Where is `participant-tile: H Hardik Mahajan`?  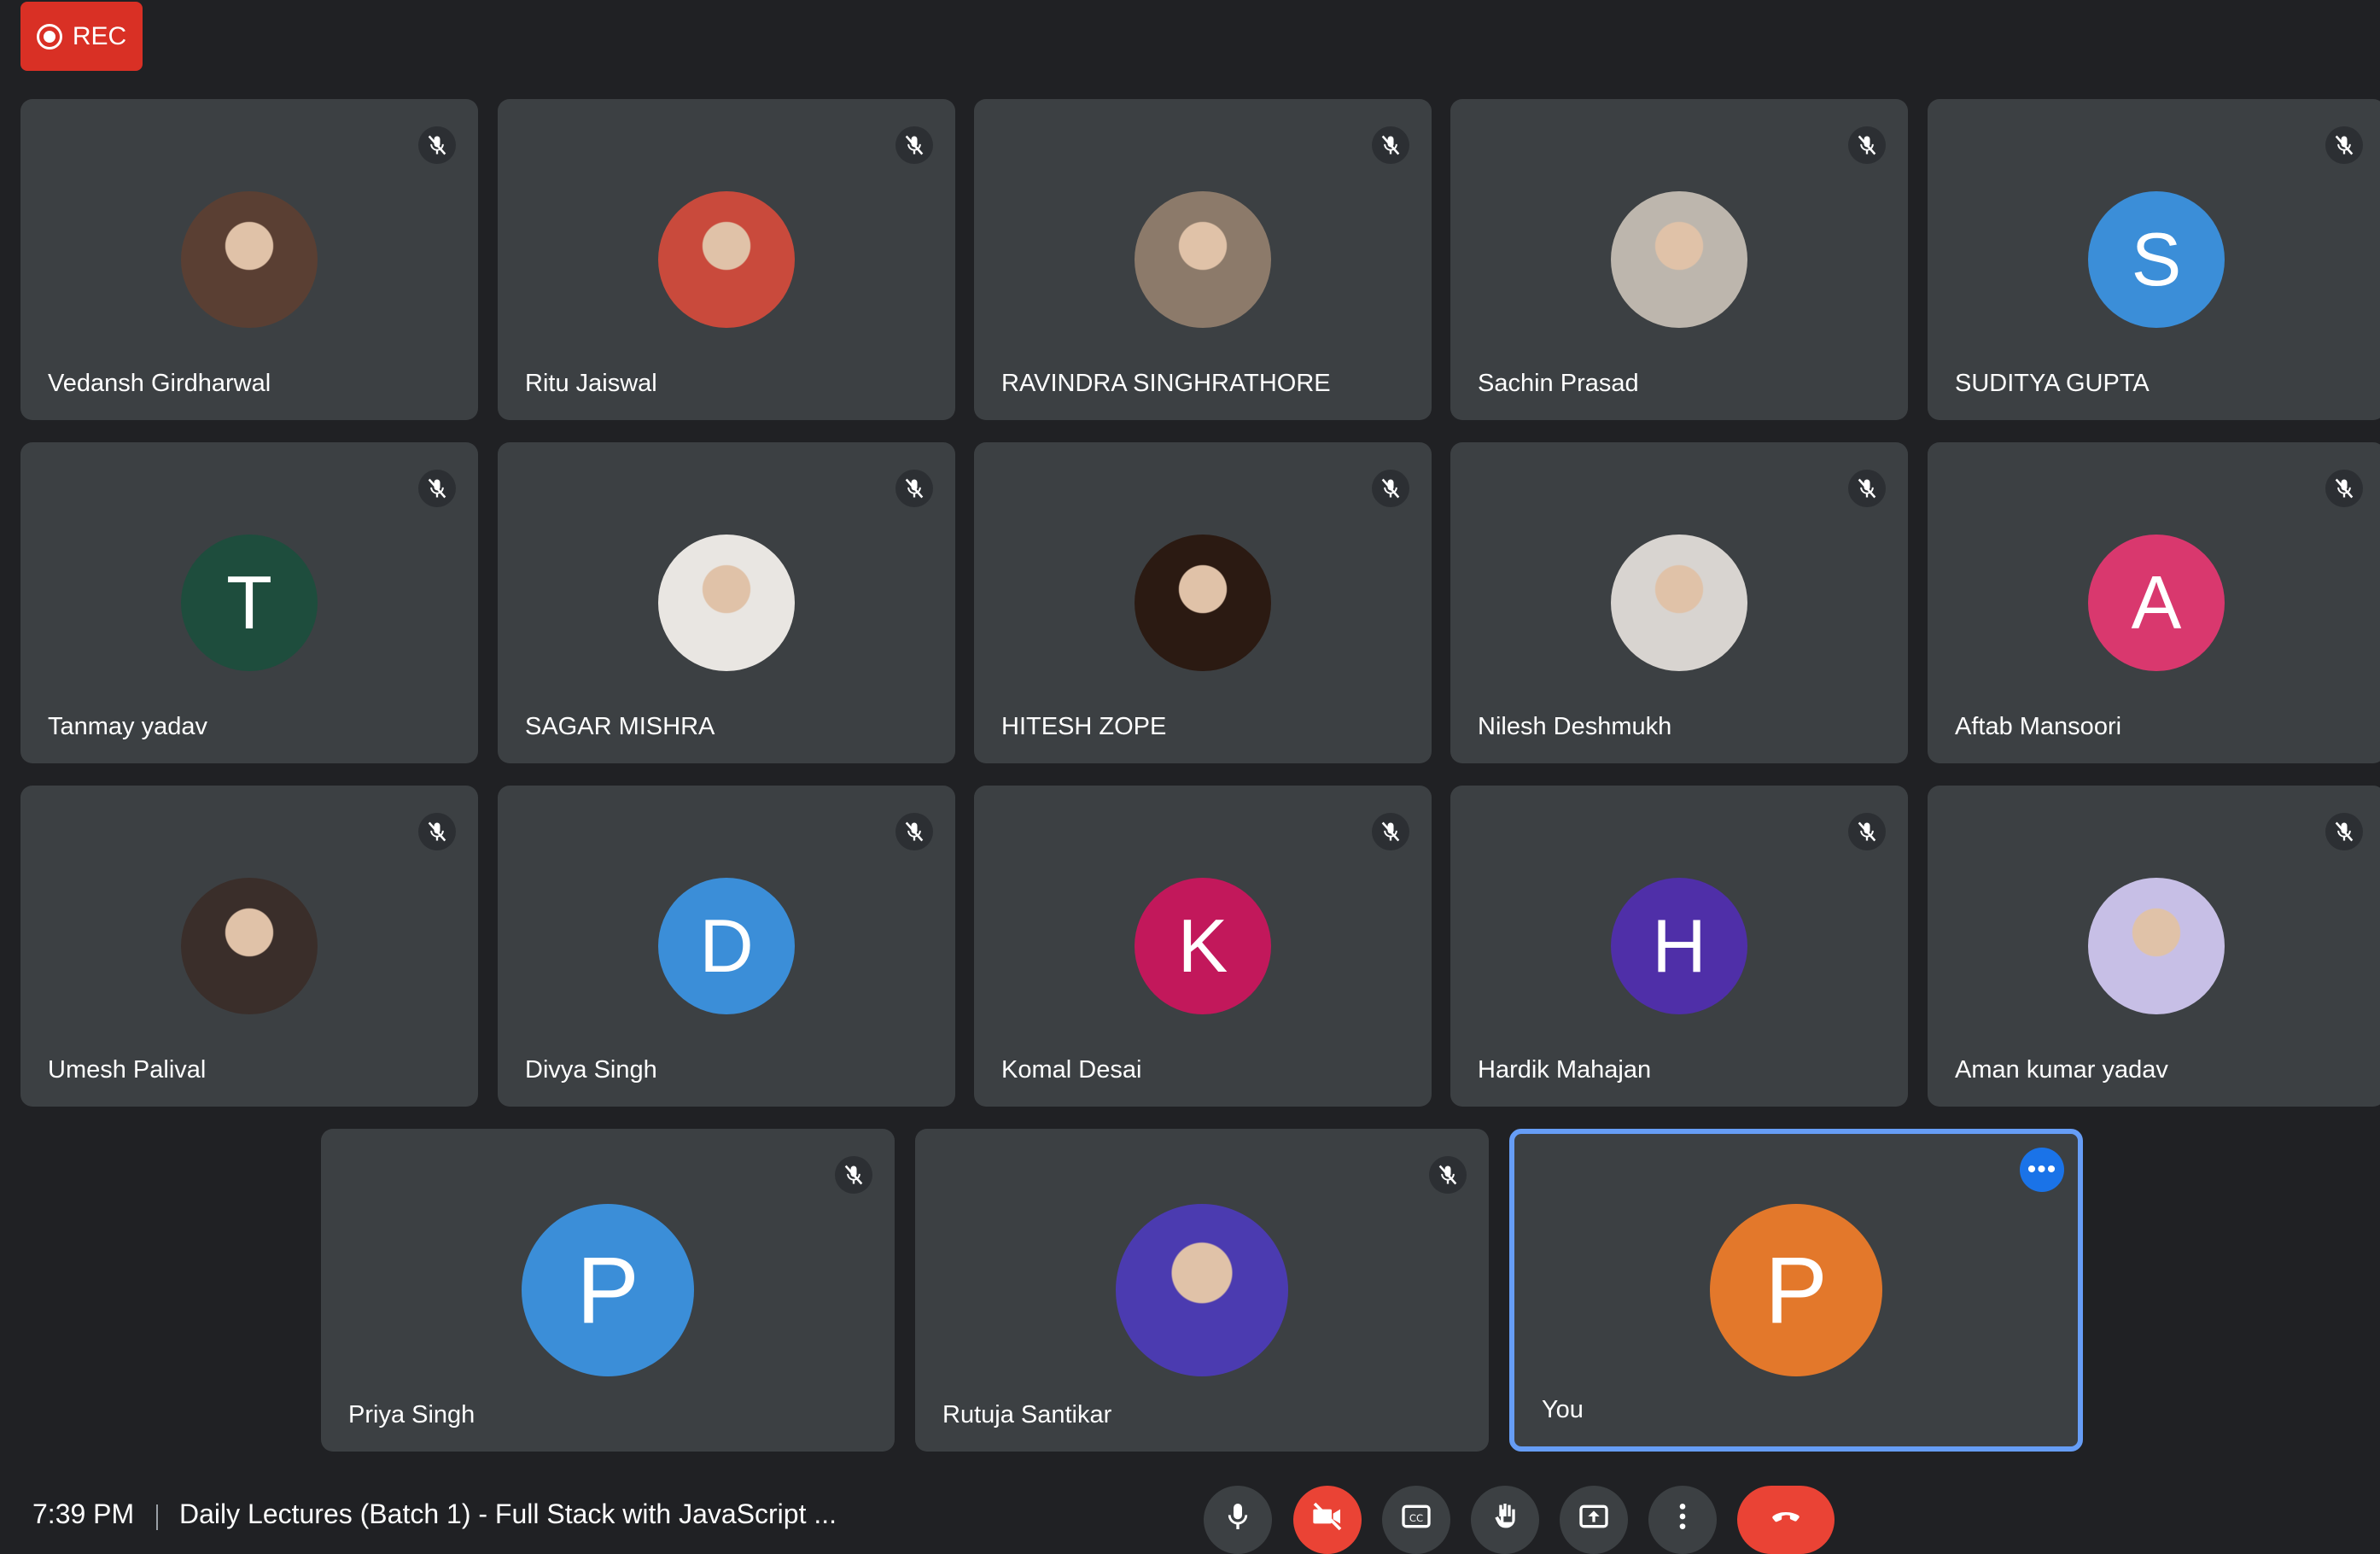 participant-tile: H Hardik Mahajan is located at coordinates (1679, 946).